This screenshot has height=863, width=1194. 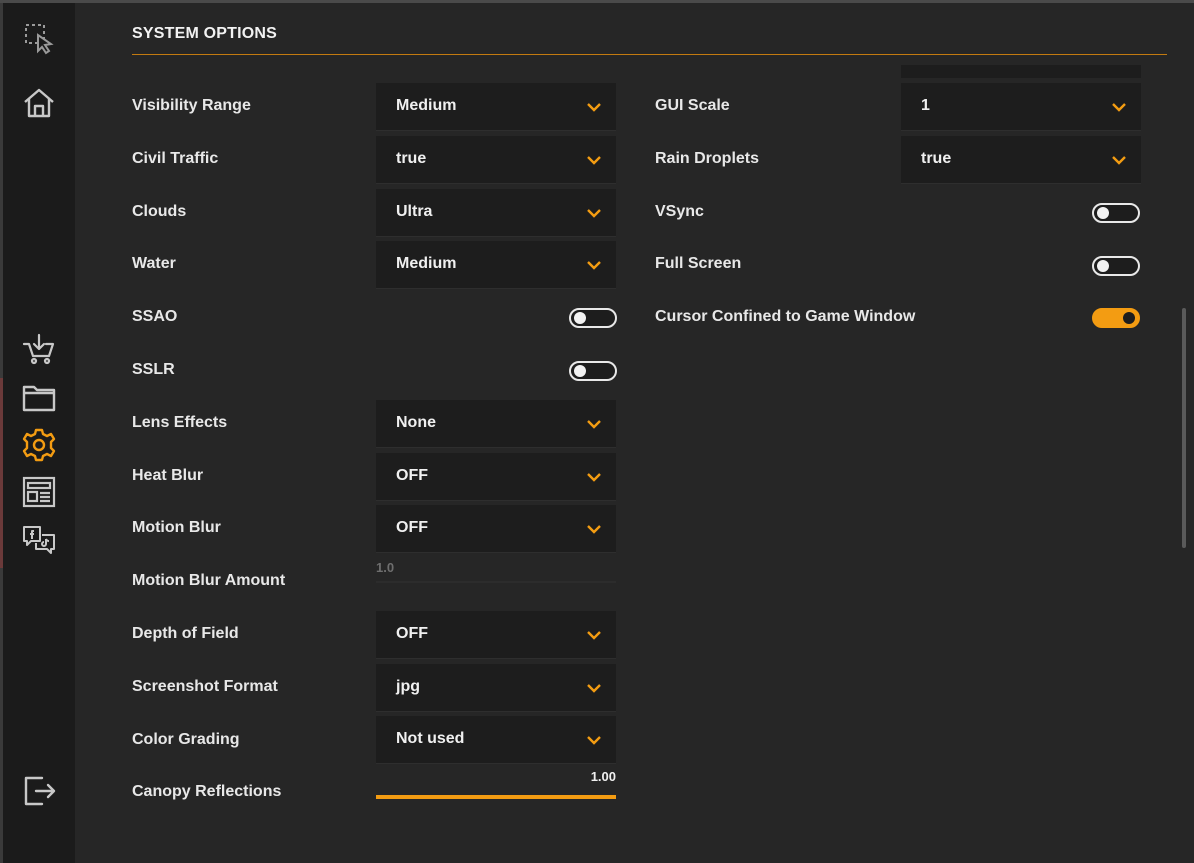 What do you see at coordinates (707, 158) in the screenshot?
I see `rain-droplets-label: Rain Droplets` at bounding box center [707, 158].